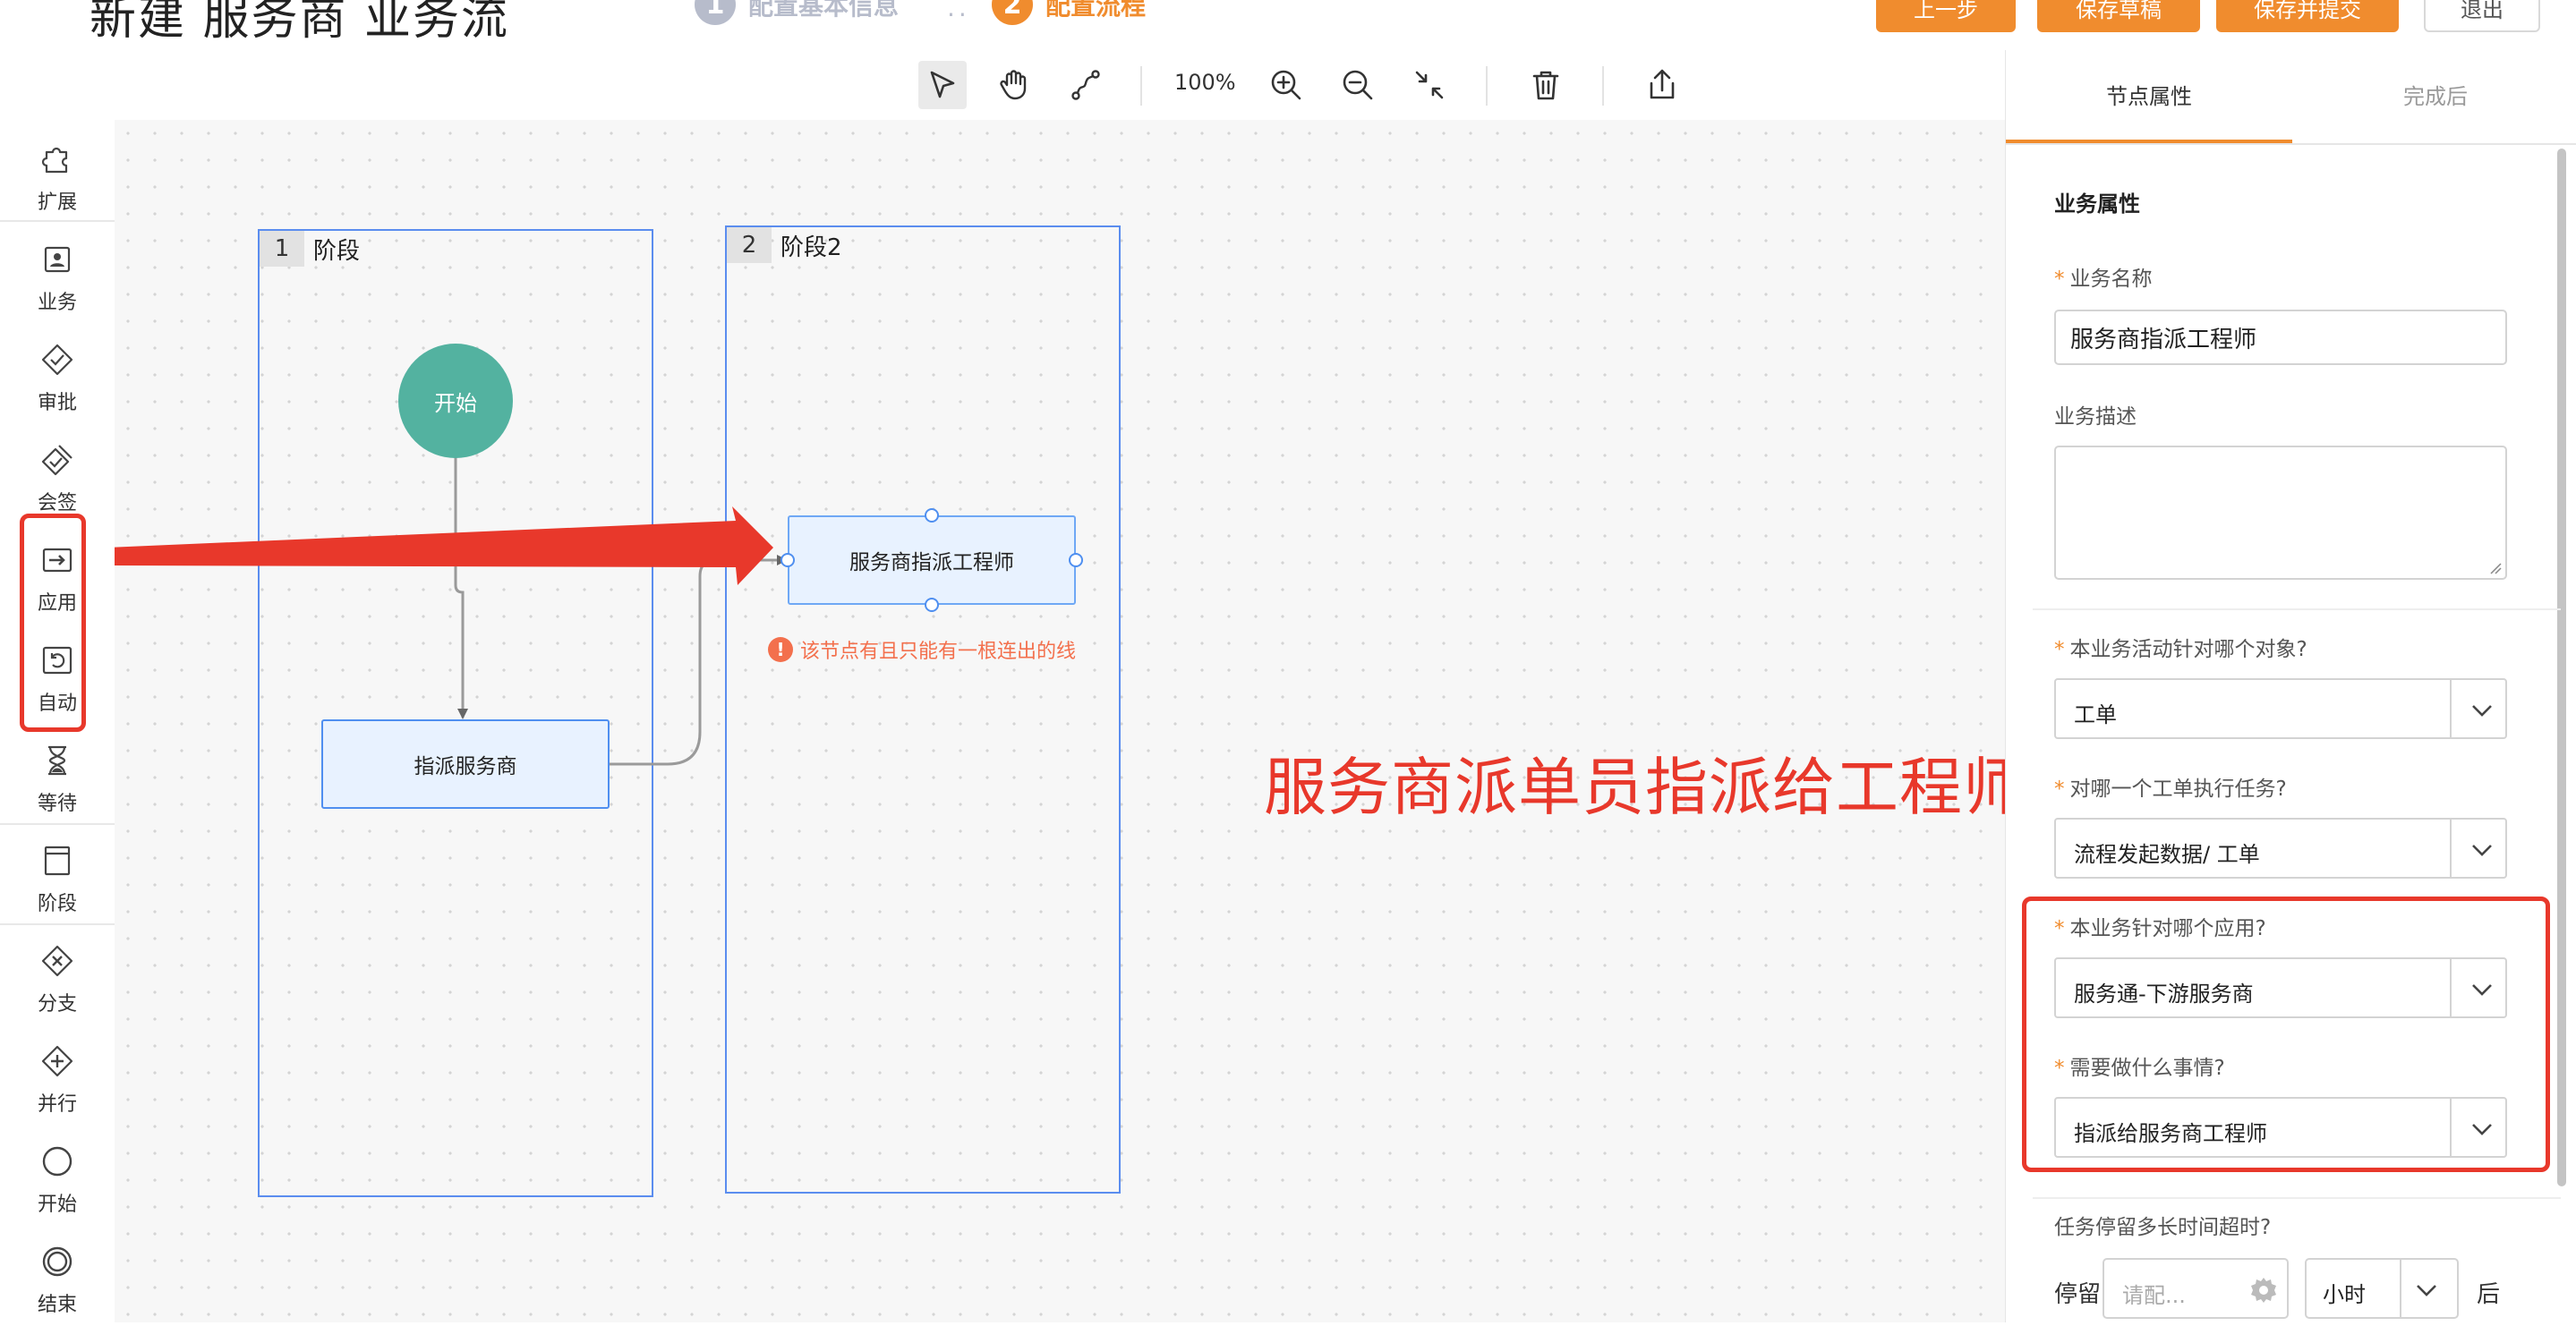  Describe the element at coordinates (2286, 1034) in the screenshot. I see `app-fields-highlight` at that location.